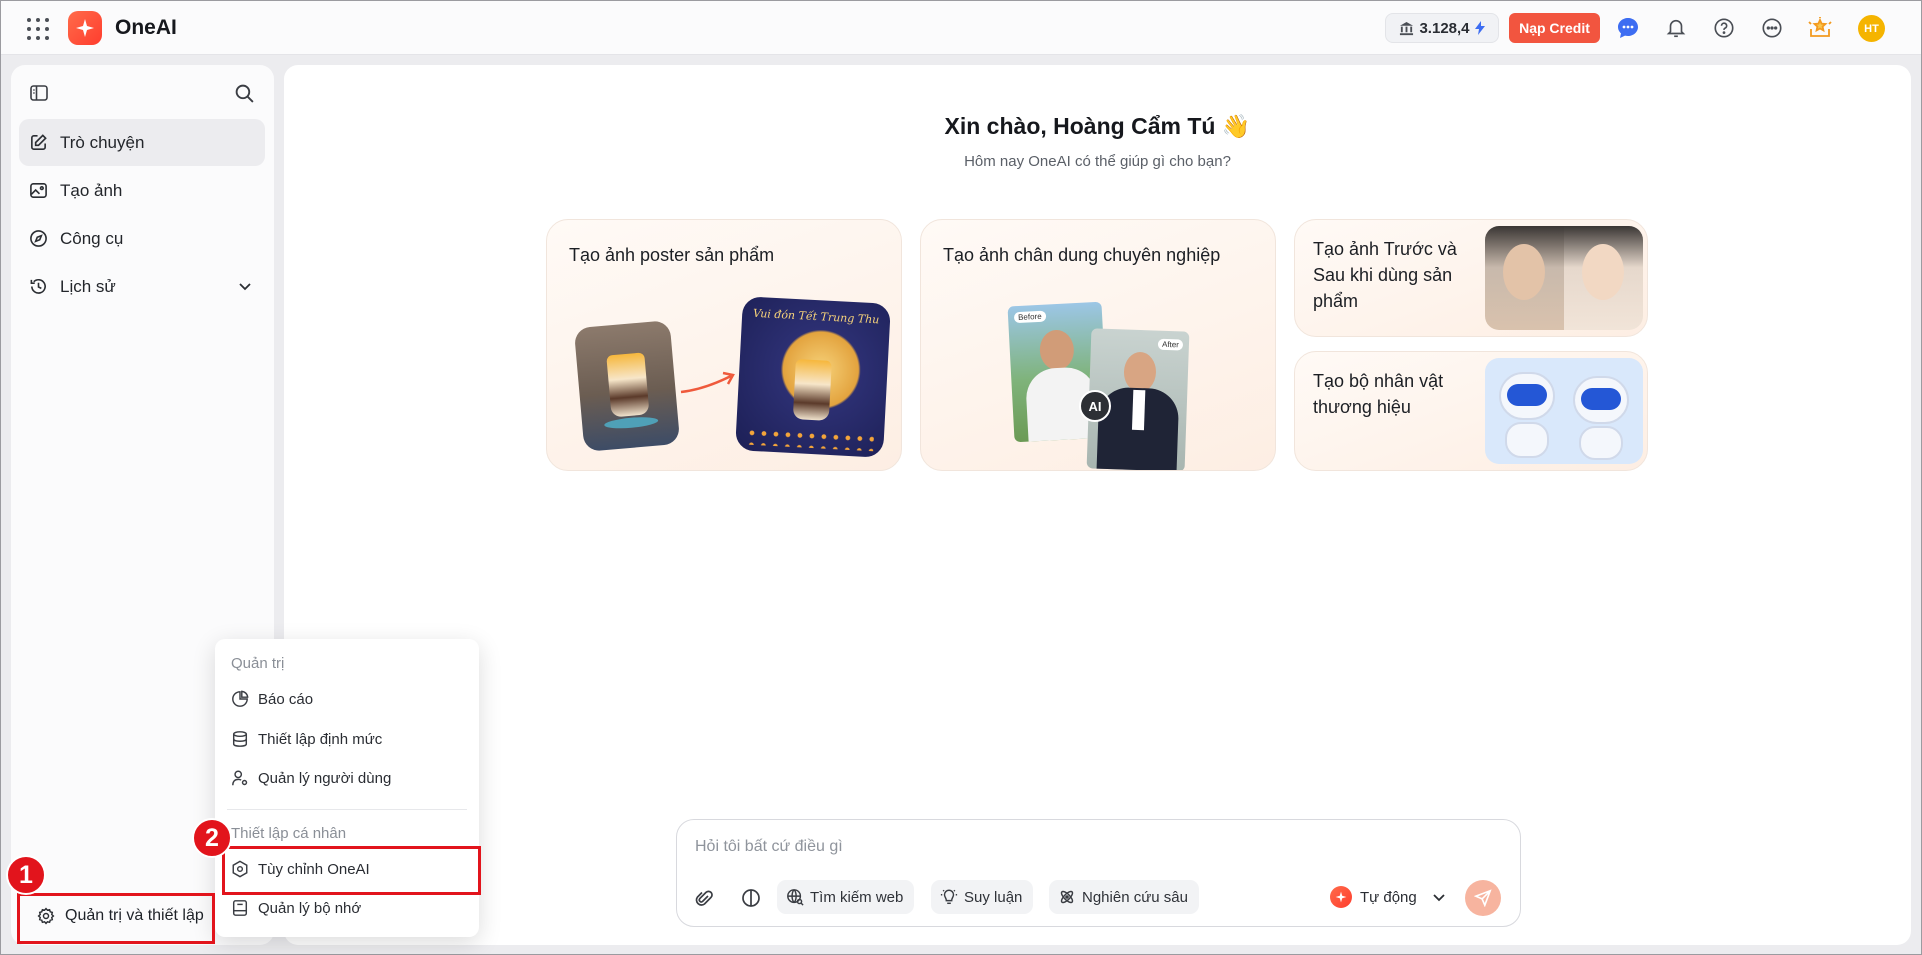 The width and height of the screenshot is (1922, 955). I want to click on model-selector: Tự động, so click(1388, 897).